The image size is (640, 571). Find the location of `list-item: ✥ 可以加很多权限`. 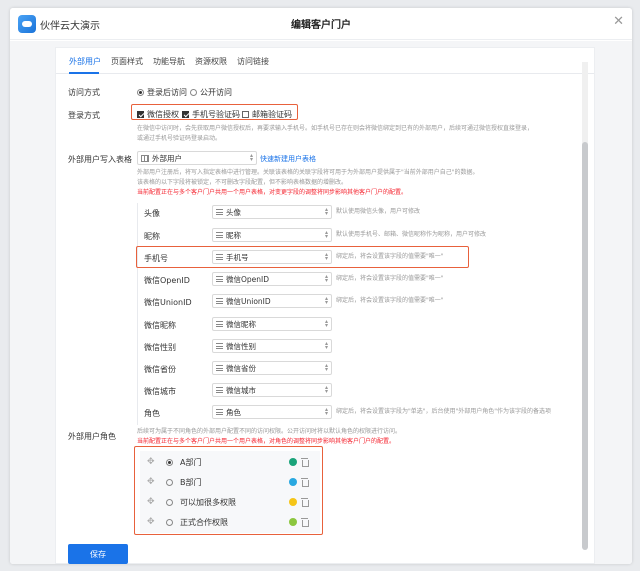

list-item: ✥ 可以加很多权限 is located at coordinates (228, 502).